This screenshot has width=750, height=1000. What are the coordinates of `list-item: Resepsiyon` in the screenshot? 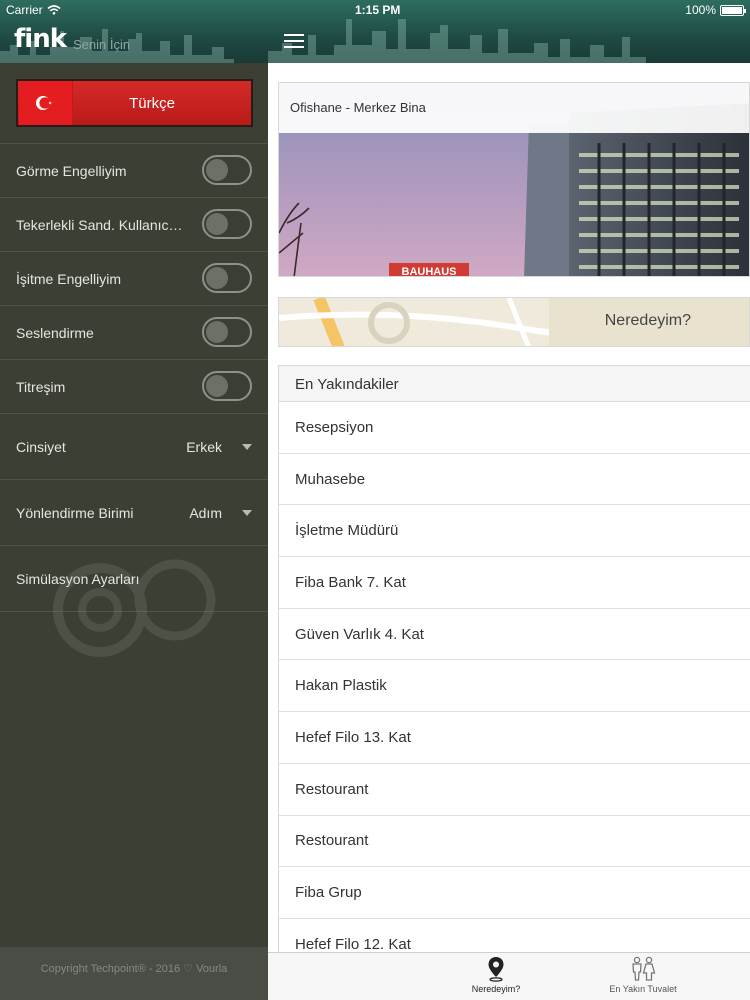 It's located at (514, 428).